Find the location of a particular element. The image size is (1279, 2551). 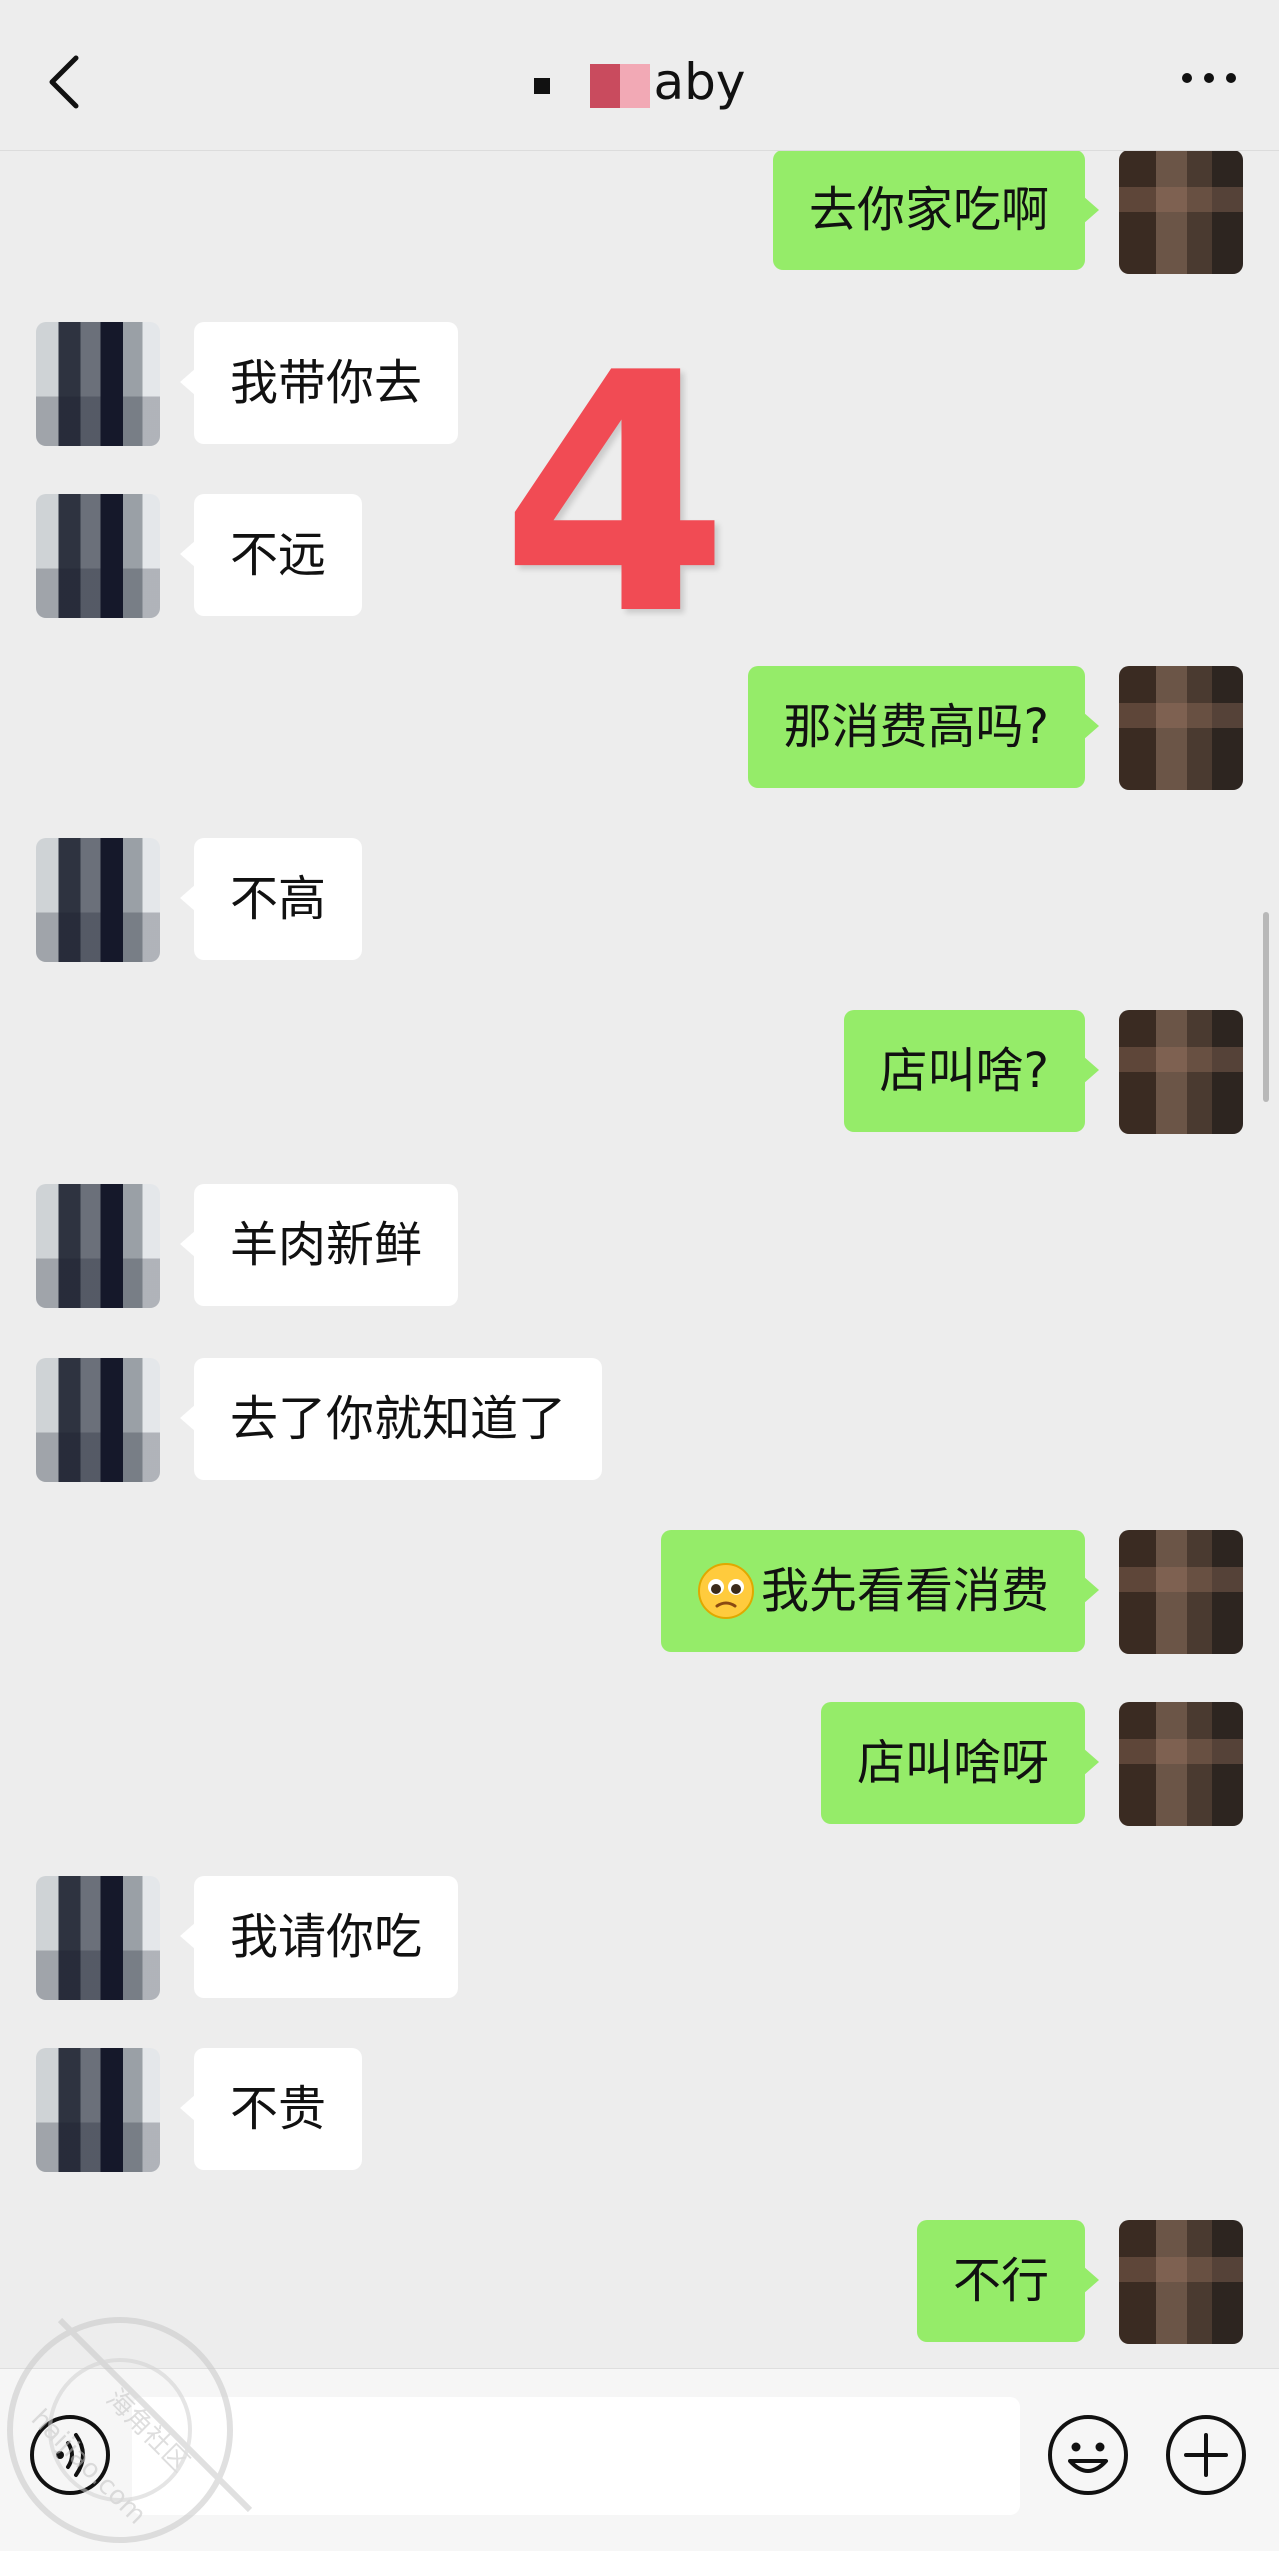

incoming-message-bubble: 不高 is located at coordinates (271, 899).